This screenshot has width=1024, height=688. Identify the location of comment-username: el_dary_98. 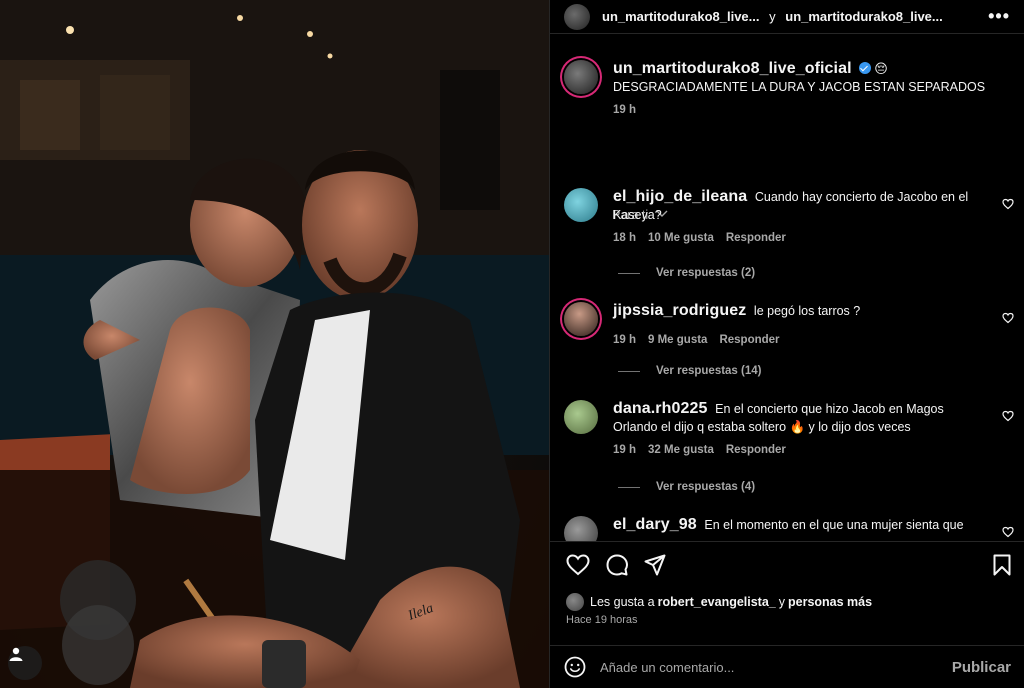
(655, 524).